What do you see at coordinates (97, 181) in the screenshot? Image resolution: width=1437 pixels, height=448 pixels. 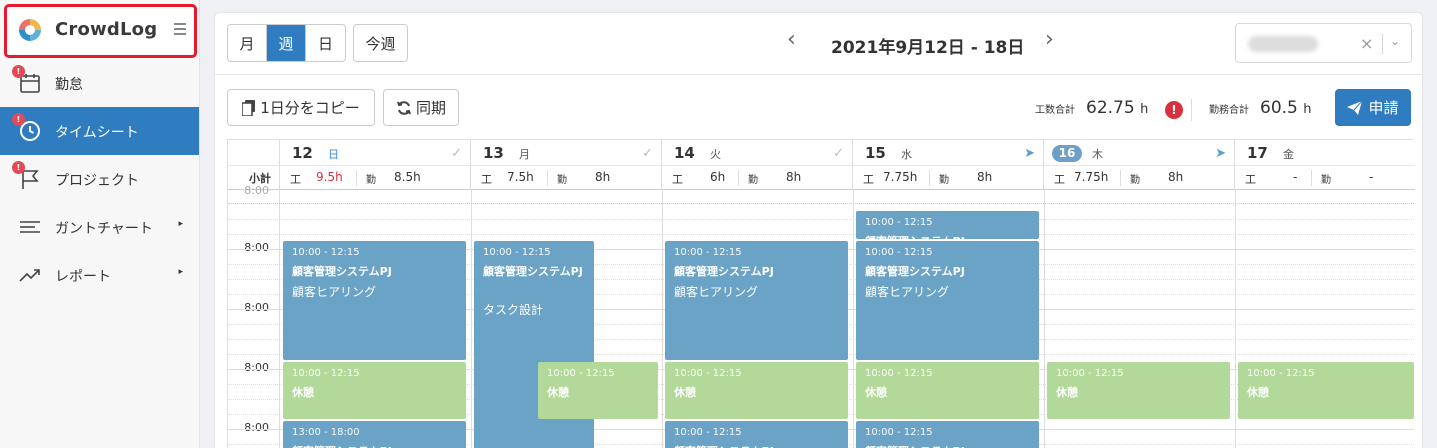 I see `sidebar-item-label: プロジェクト` at bounding box center [97, 181].